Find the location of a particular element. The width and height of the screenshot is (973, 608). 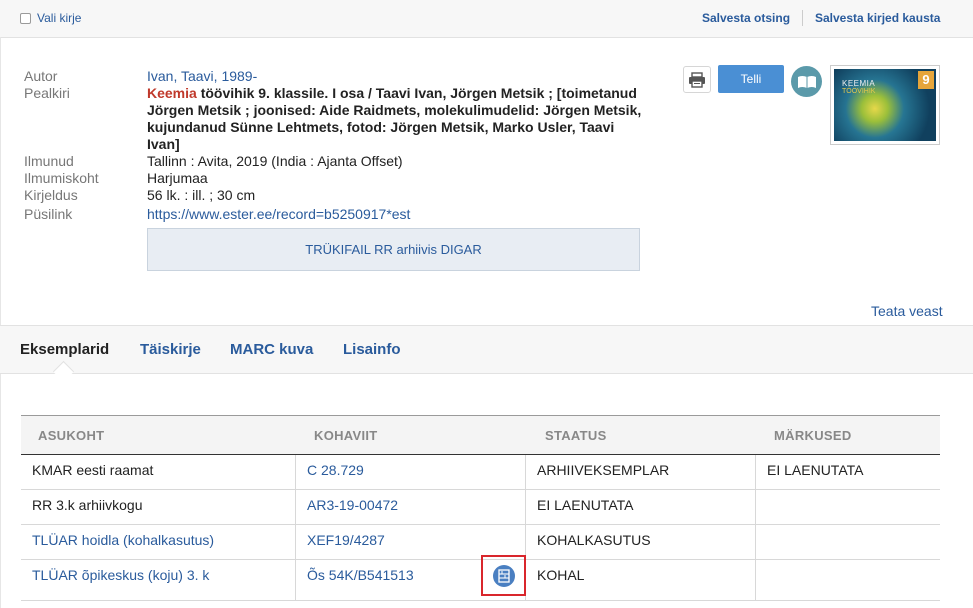

page-left-border is located at coordinates (0, 322).